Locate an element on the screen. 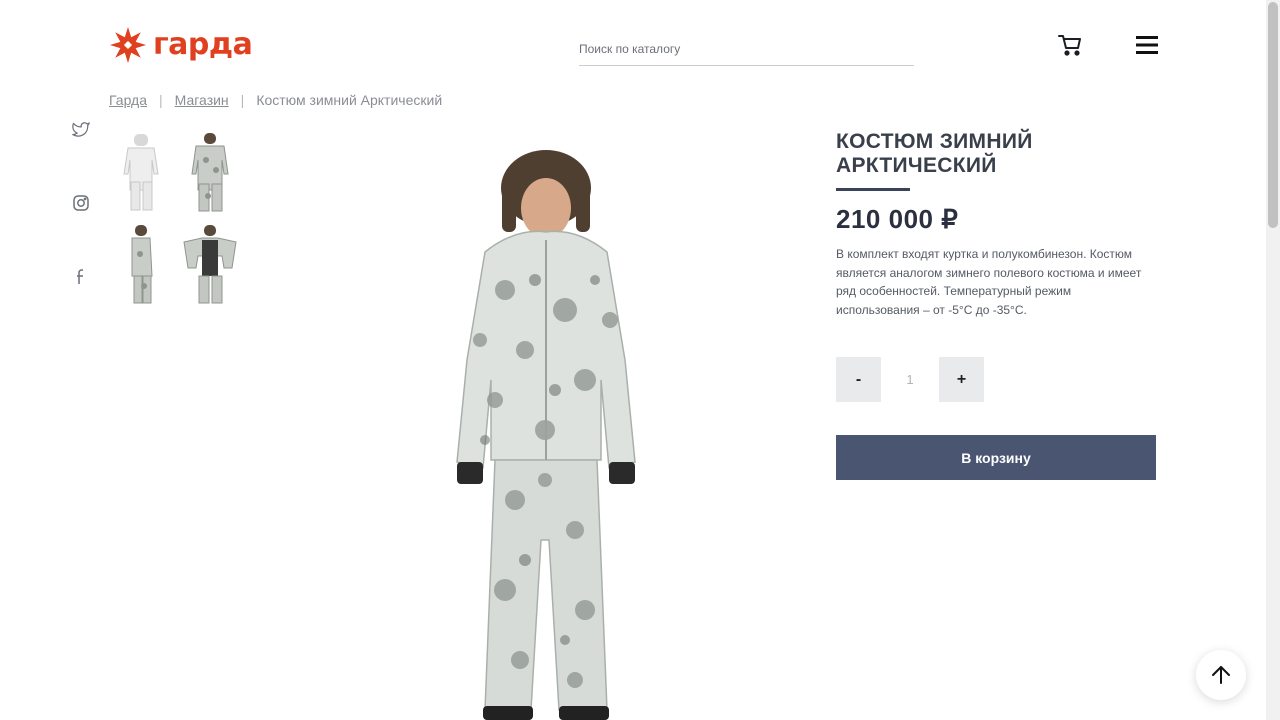  menu-button is located at coordinates (1147, 45).